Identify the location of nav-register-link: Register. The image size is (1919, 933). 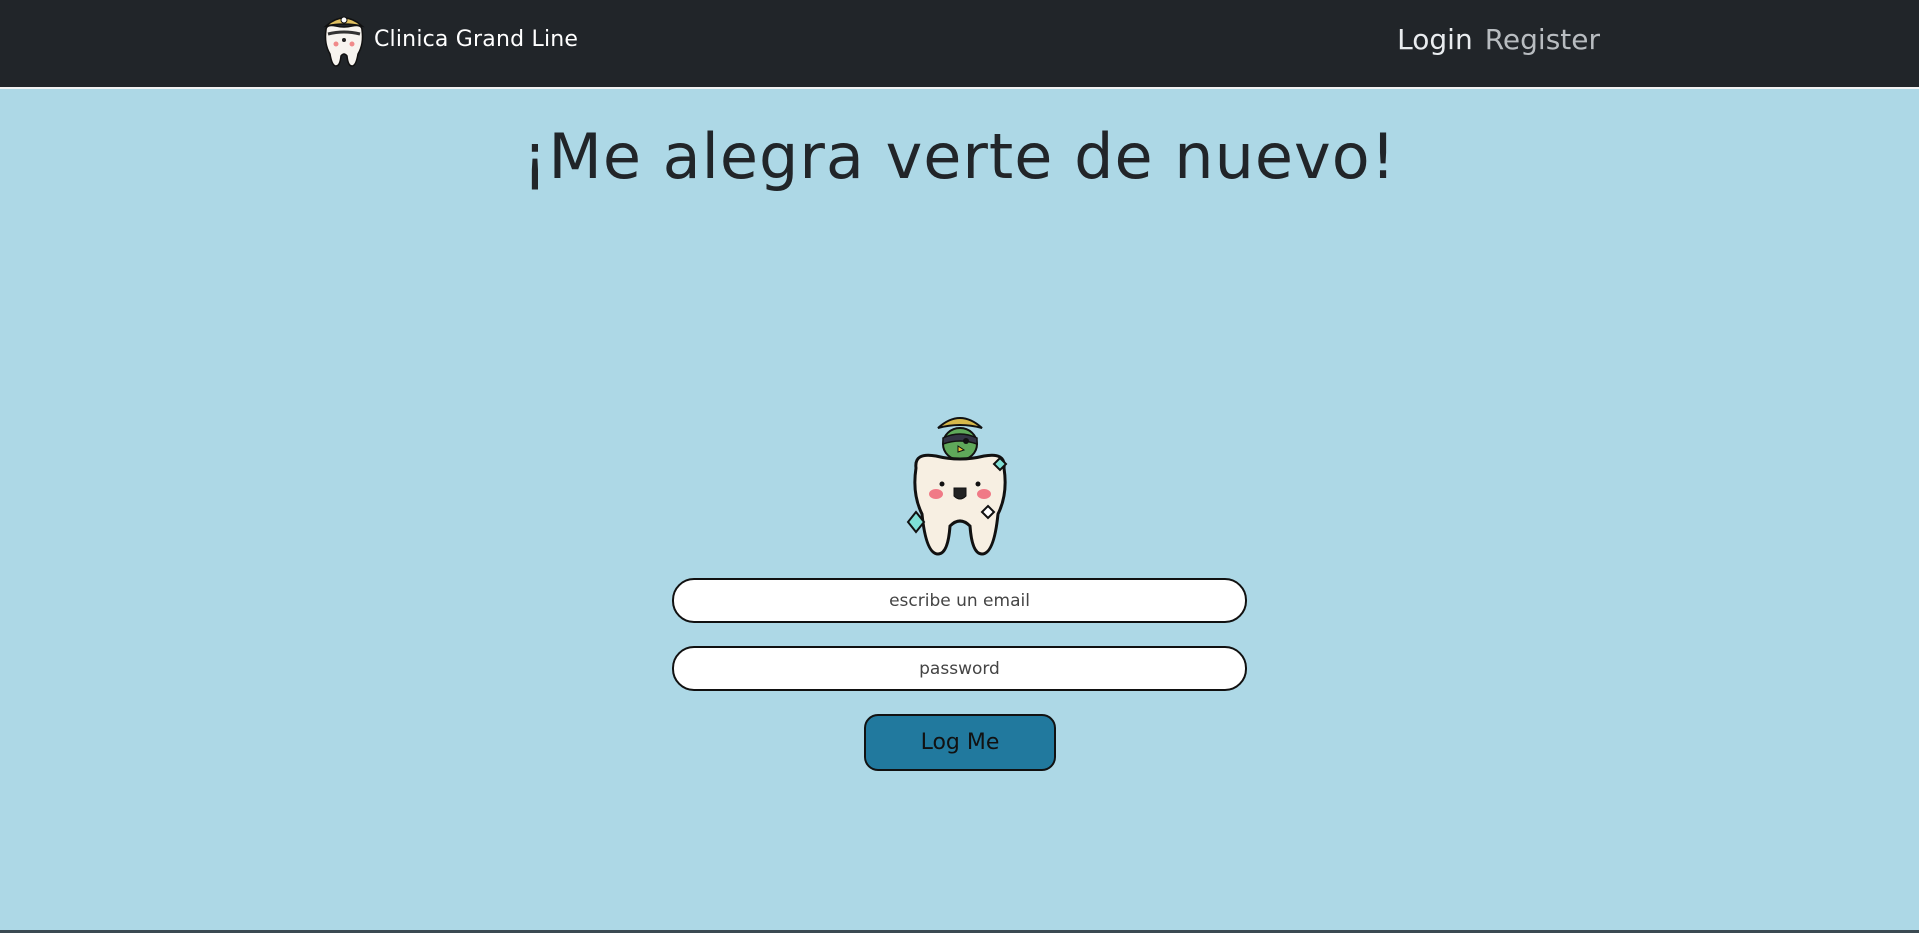
(1542, 39).